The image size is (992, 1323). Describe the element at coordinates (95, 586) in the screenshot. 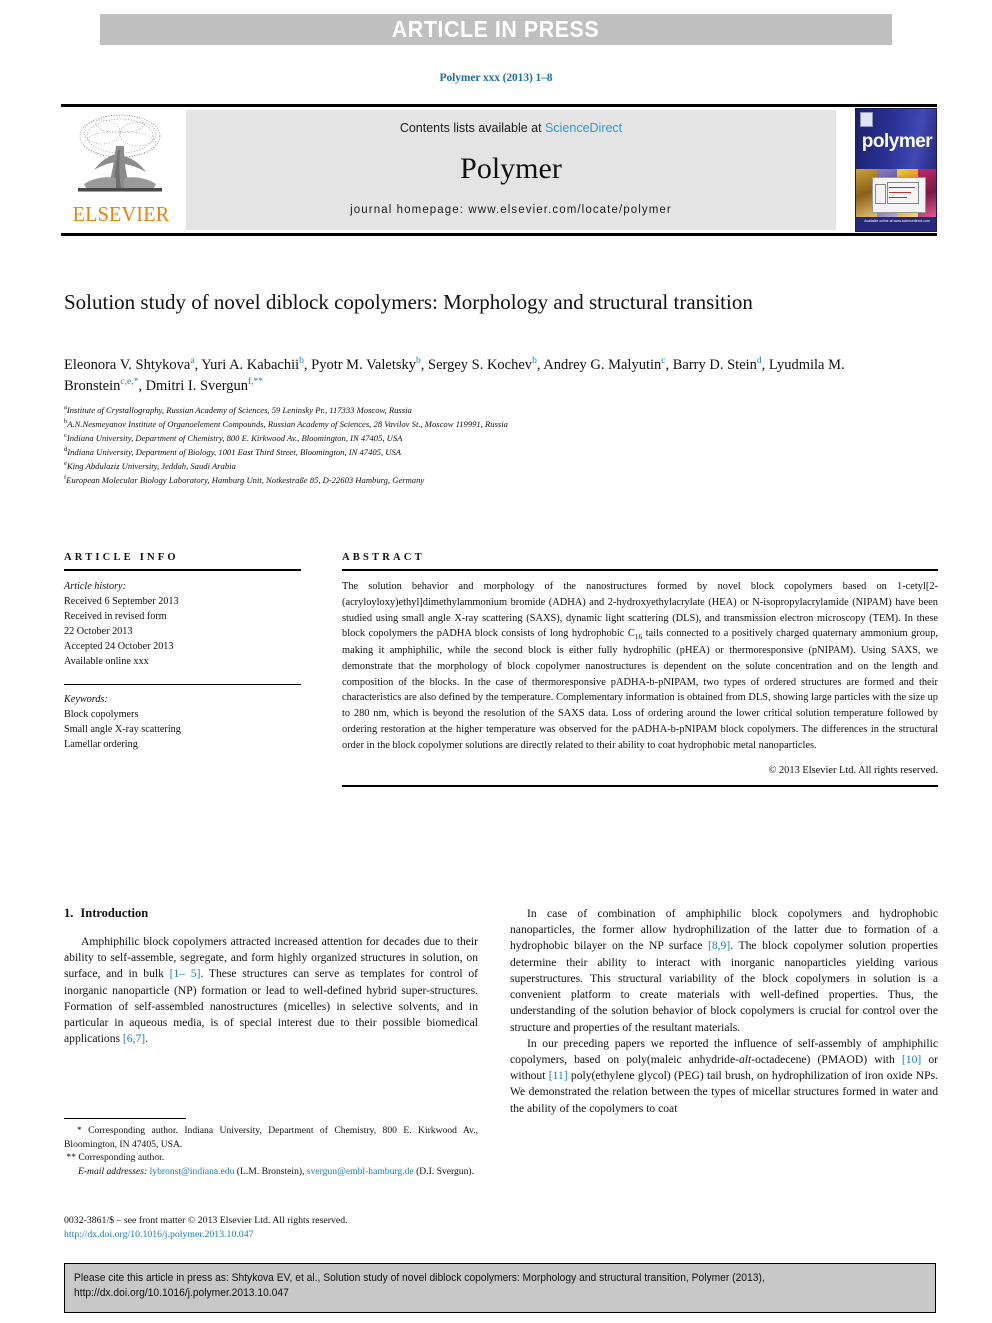

I see `article-history-label: Article history:` at that location.